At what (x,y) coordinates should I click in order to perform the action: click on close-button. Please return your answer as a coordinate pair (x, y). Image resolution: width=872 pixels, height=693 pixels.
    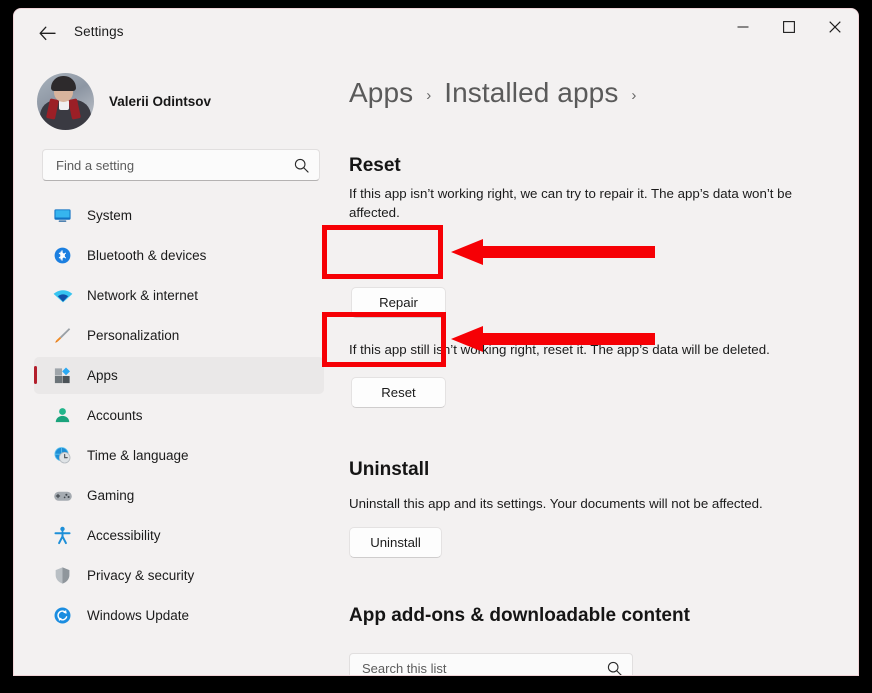
    Looking at the image, I should click on (835, 26).